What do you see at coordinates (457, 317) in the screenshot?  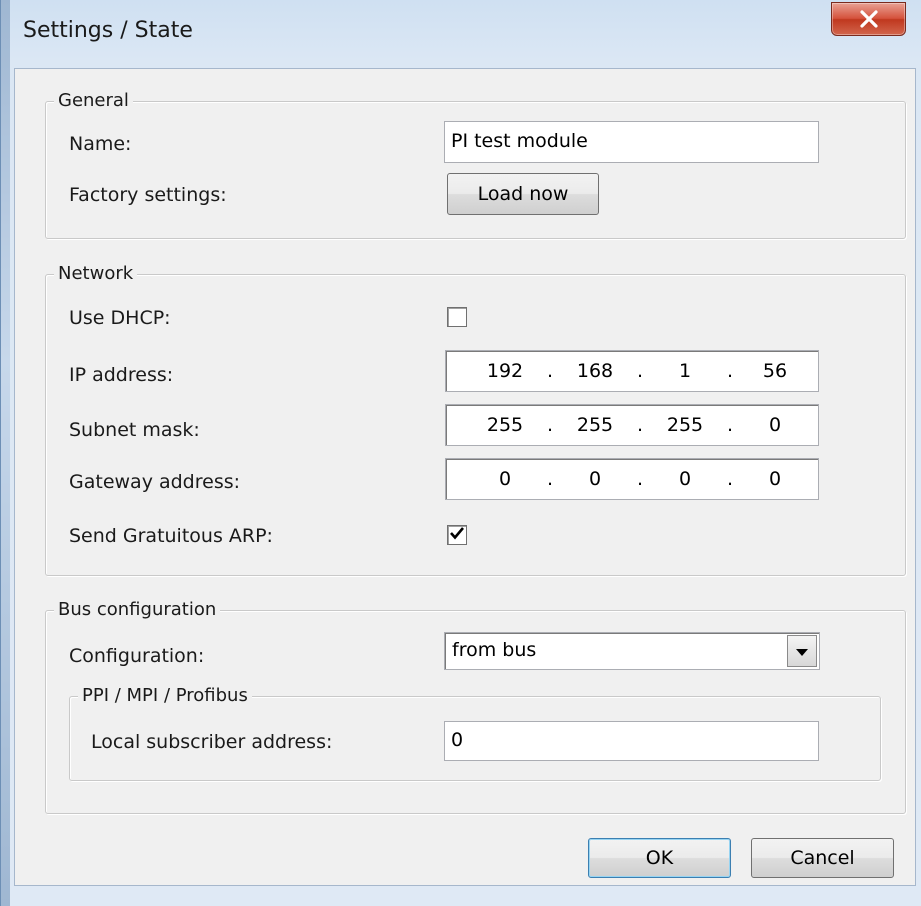 I see `use-dhcp-checkbox` at bounding box center [457, 317].